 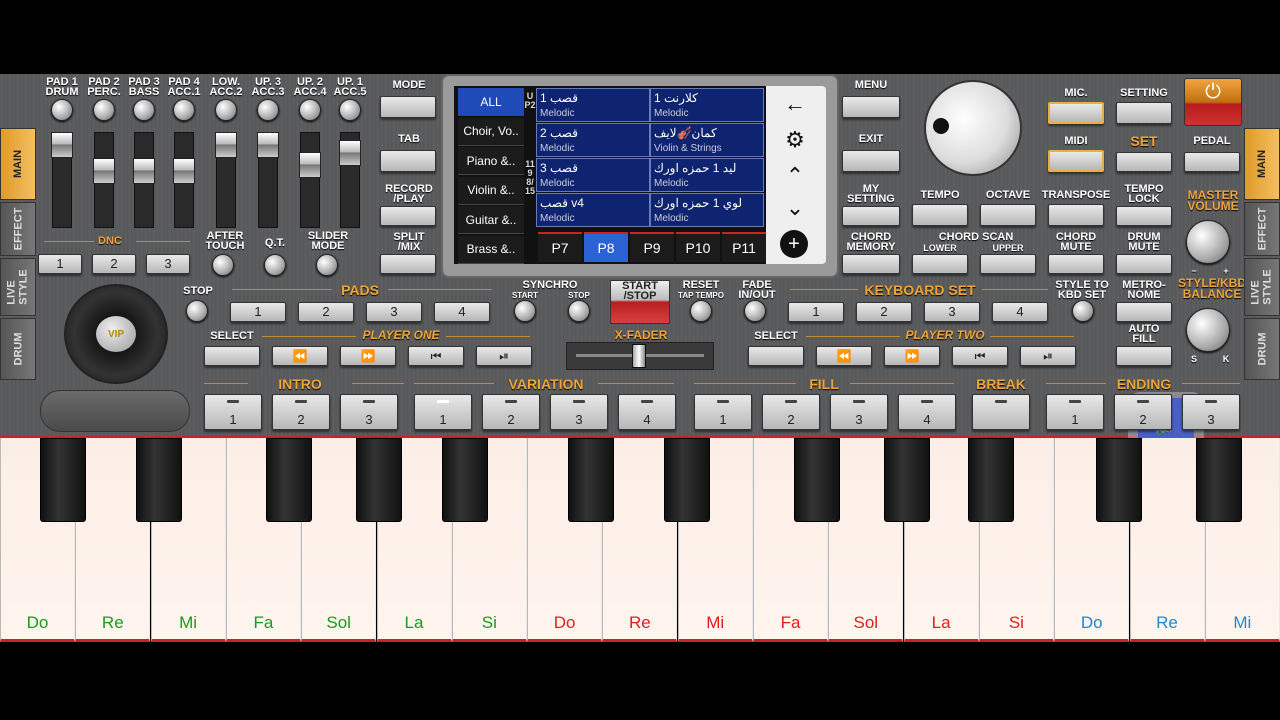 What do you see at coordinates (115, 411) in the screenshot?
I see `pitch-bar` at bounding box center [115, 411].